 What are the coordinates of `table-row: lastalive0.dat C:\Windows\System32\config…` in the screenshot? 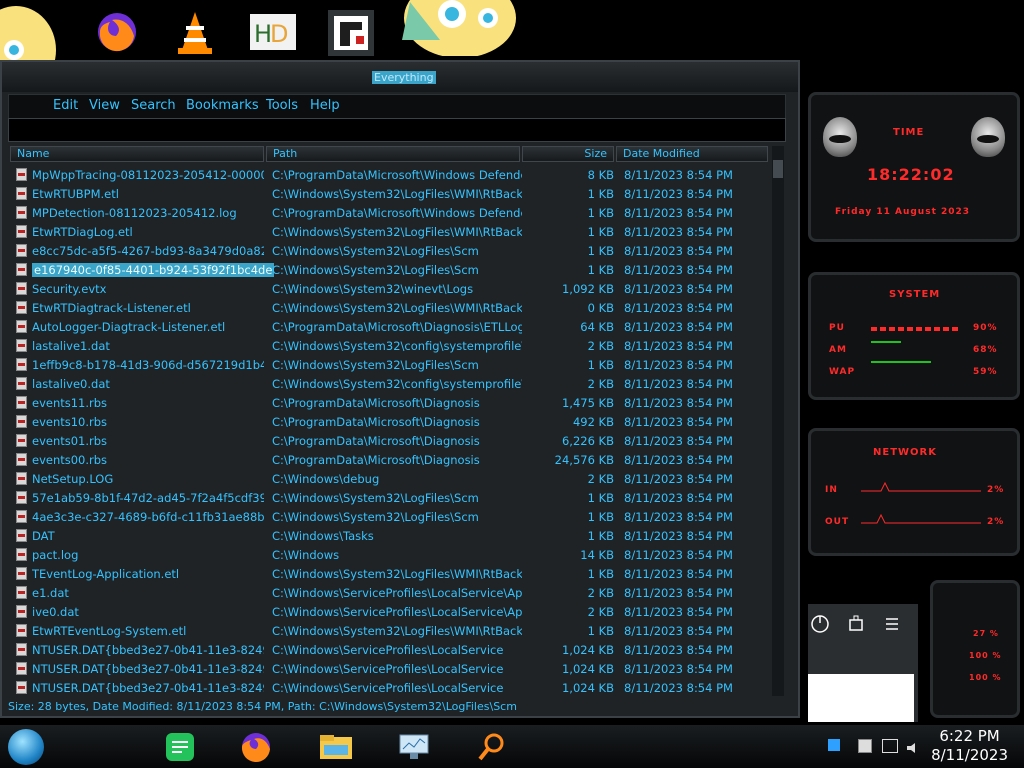 It's located at (389, 384).